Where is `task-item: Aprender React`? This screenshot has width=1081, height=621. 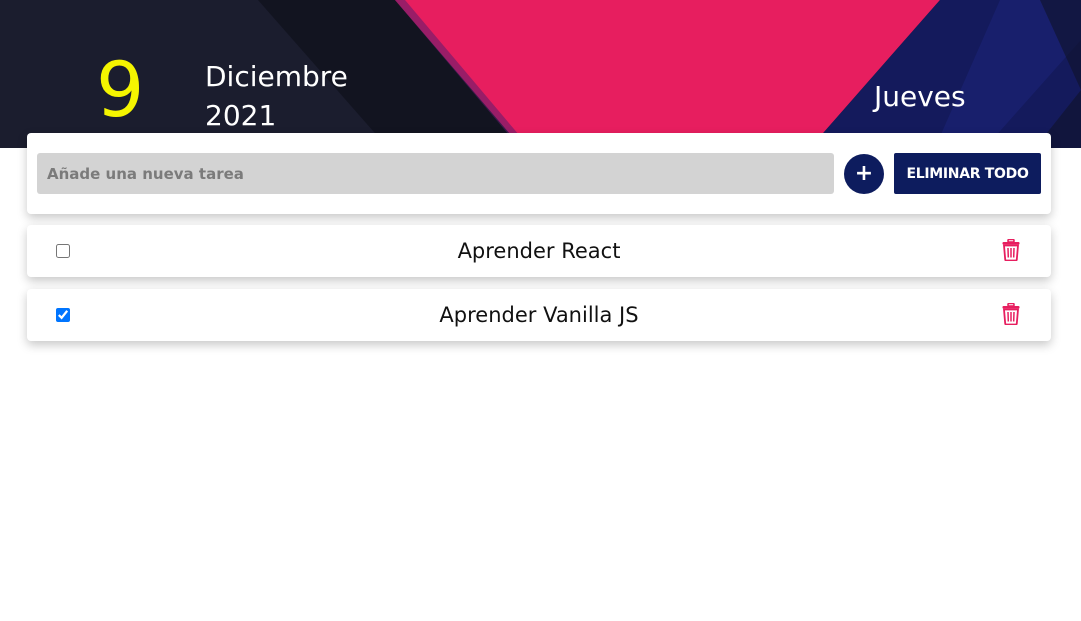 task-item: Aprender React is located at coordinates (539, 251).